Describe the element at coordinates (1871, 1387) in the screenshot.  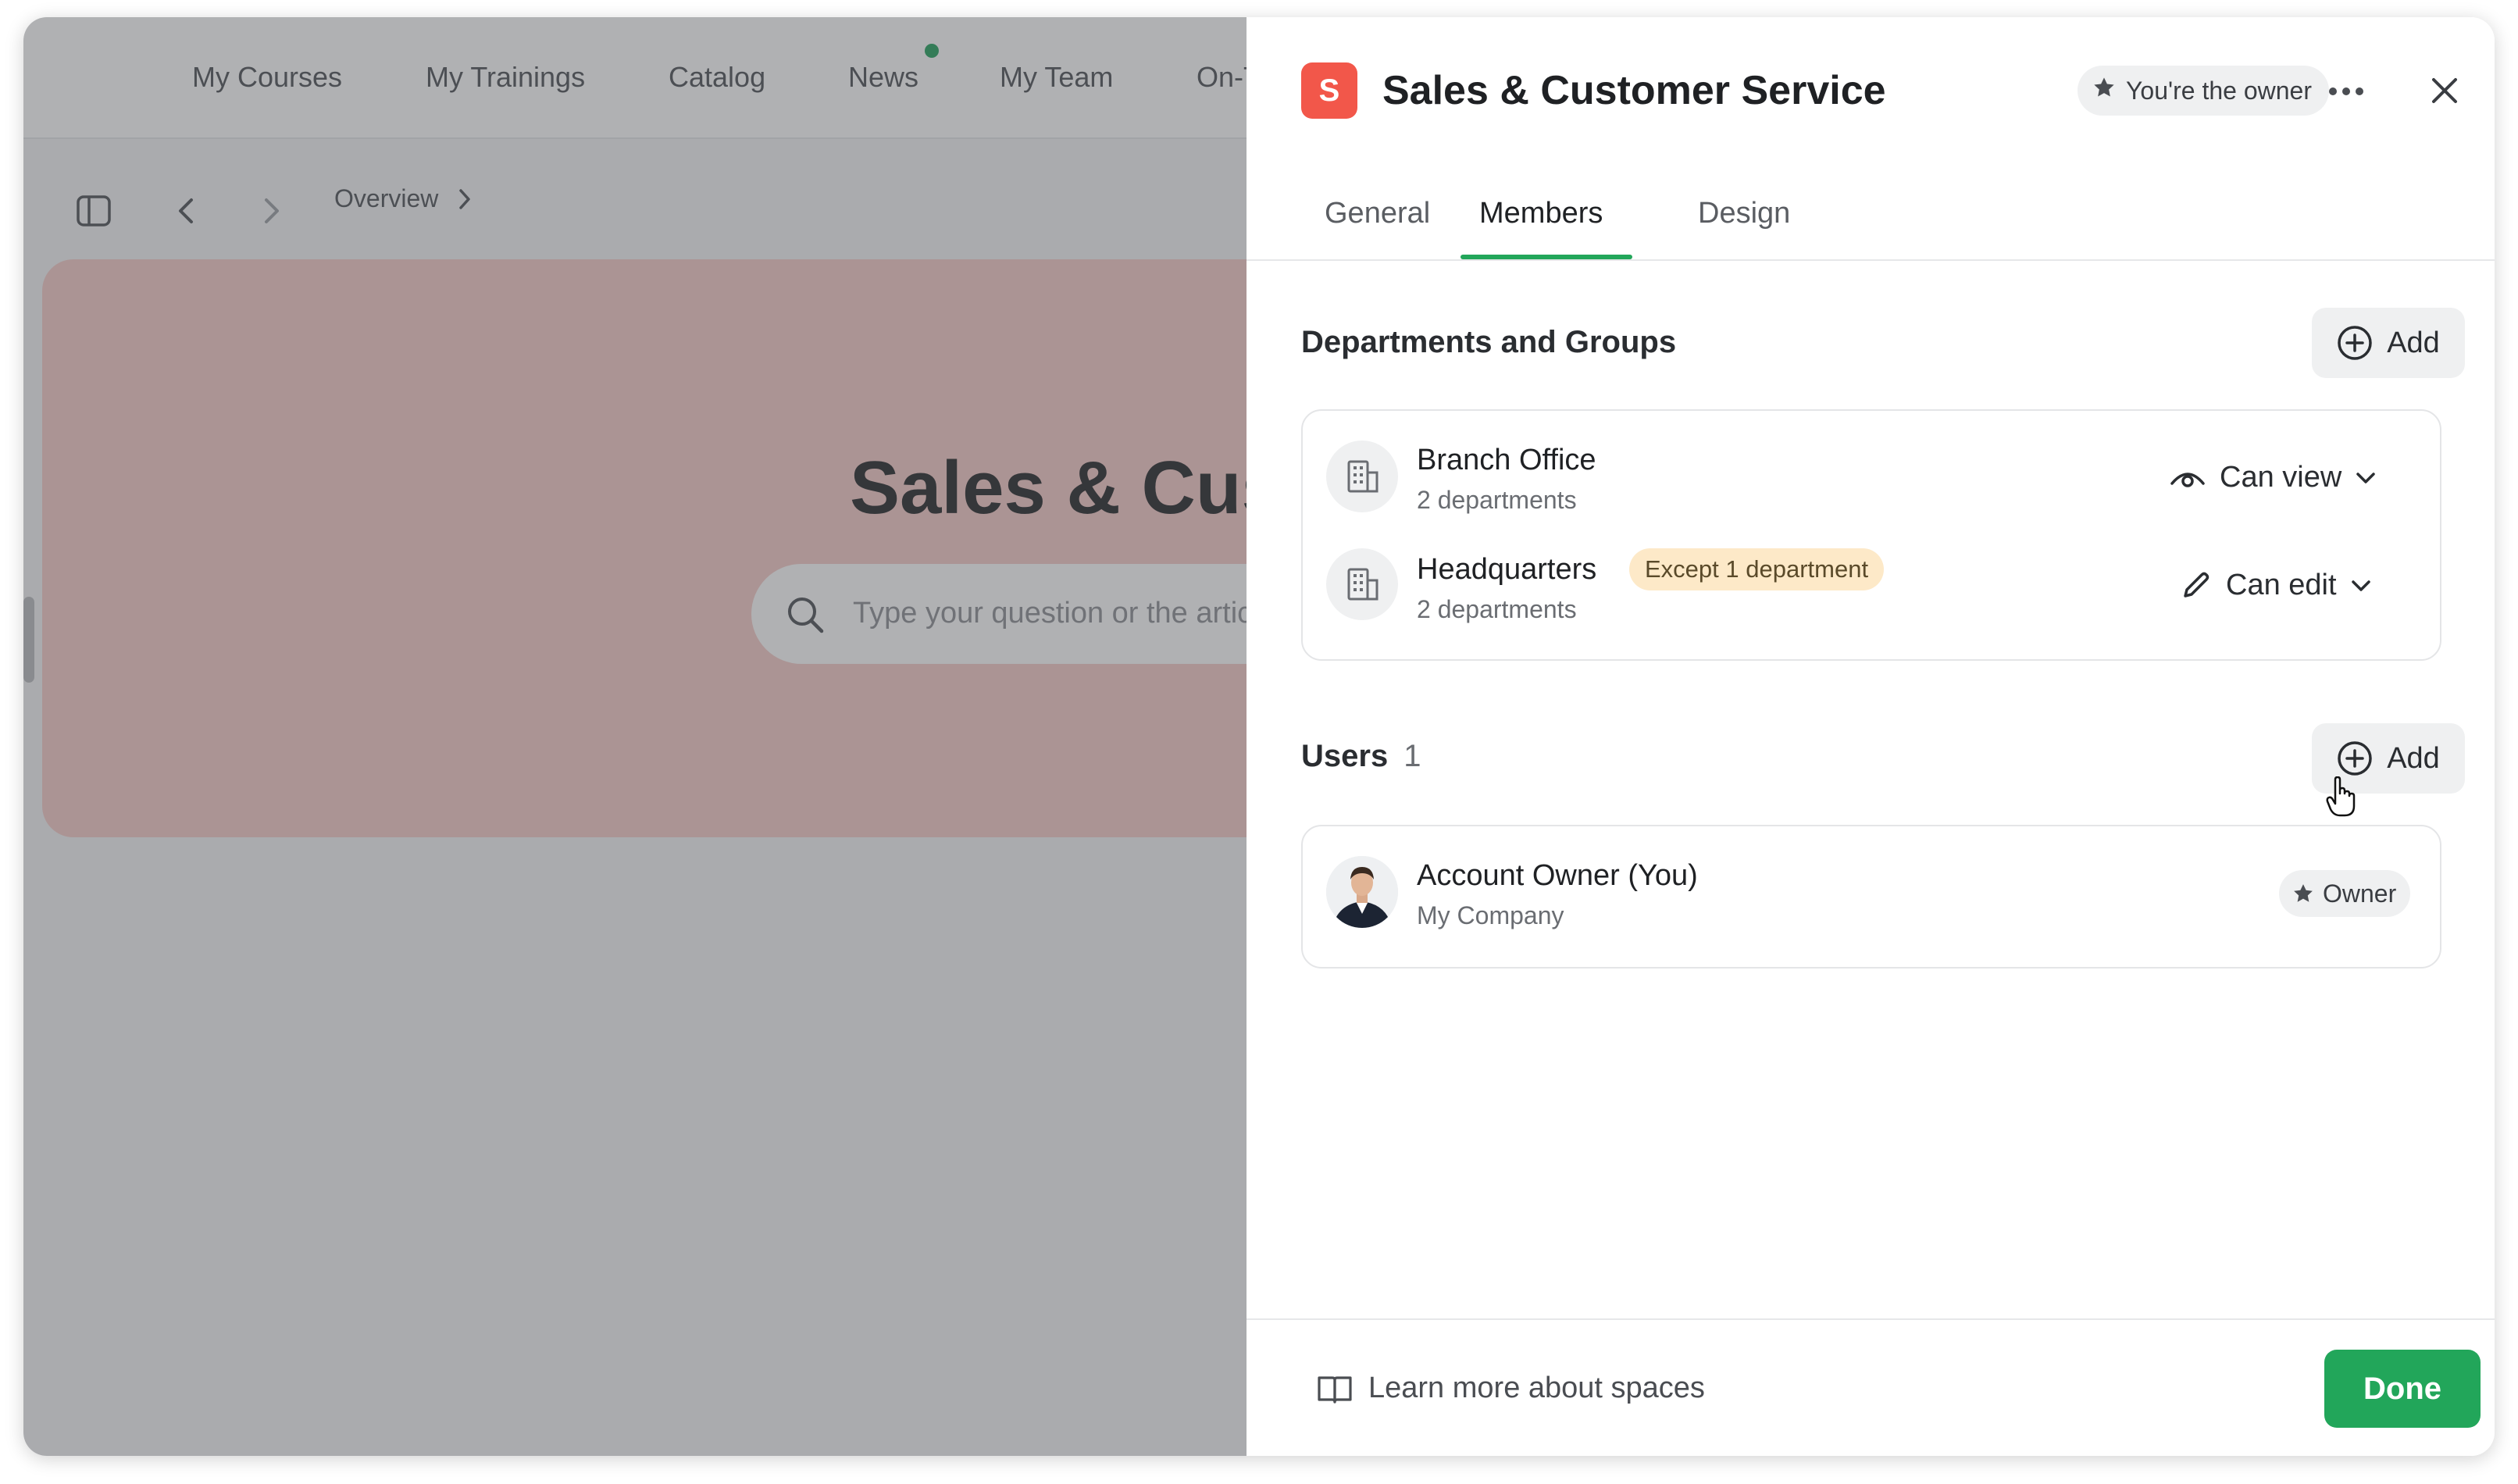
I see `panel-footer: Learn more about spaces Done` at that location.